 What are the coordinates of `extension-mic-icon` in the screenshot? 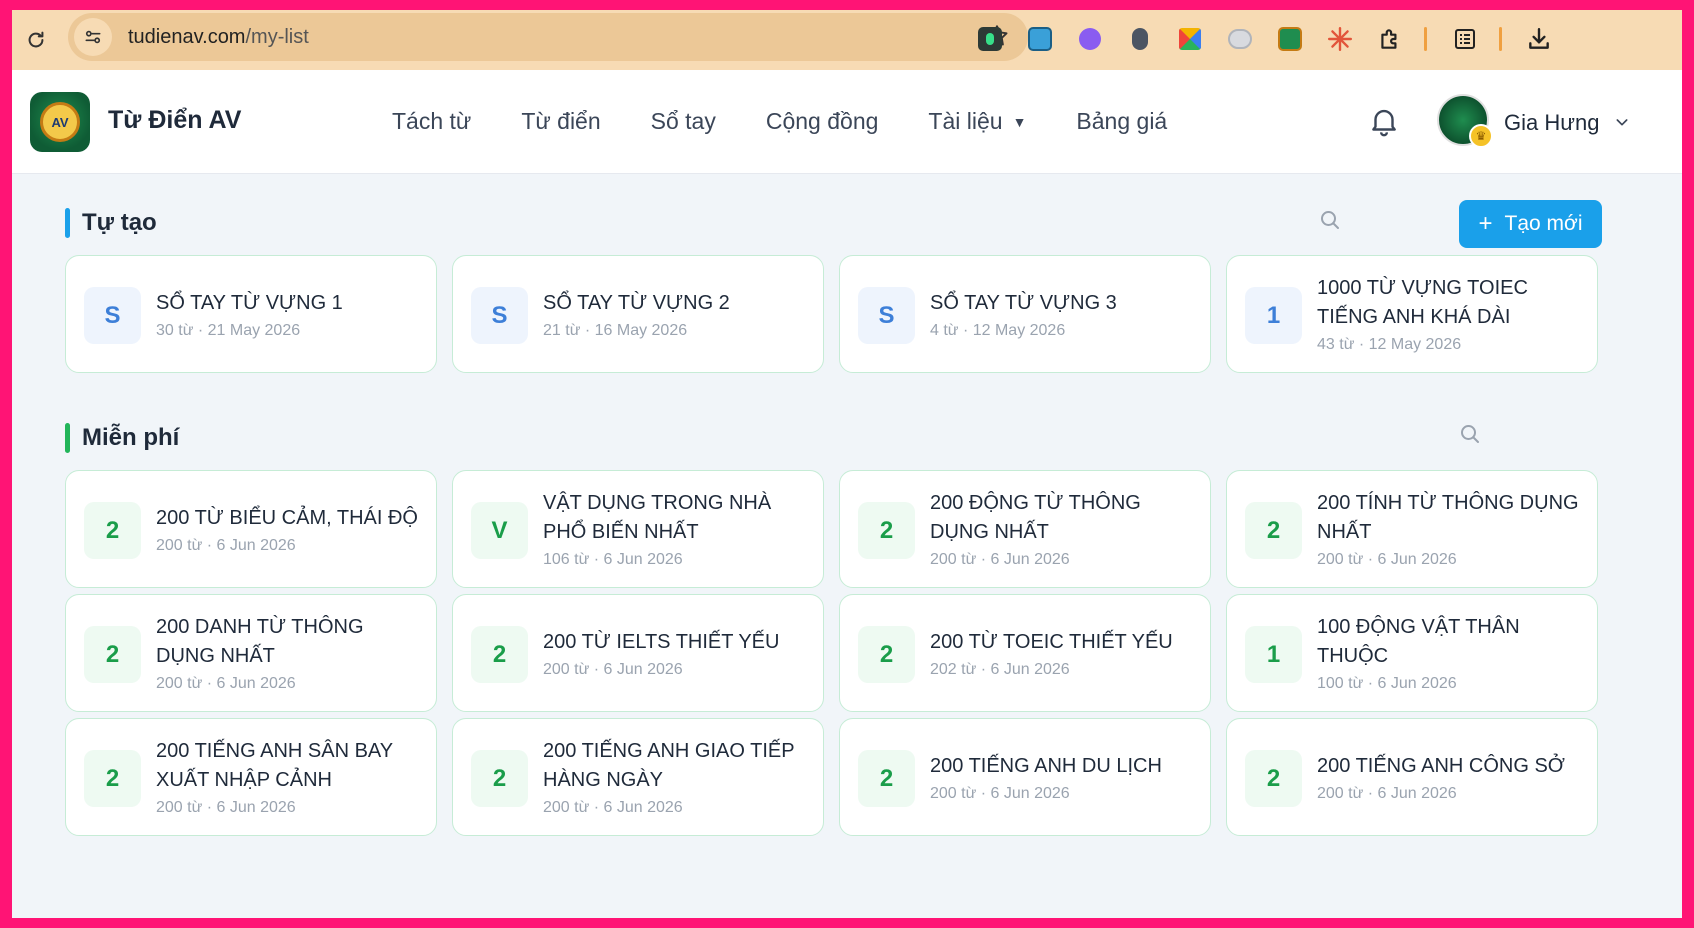 It's located at (990, 39).